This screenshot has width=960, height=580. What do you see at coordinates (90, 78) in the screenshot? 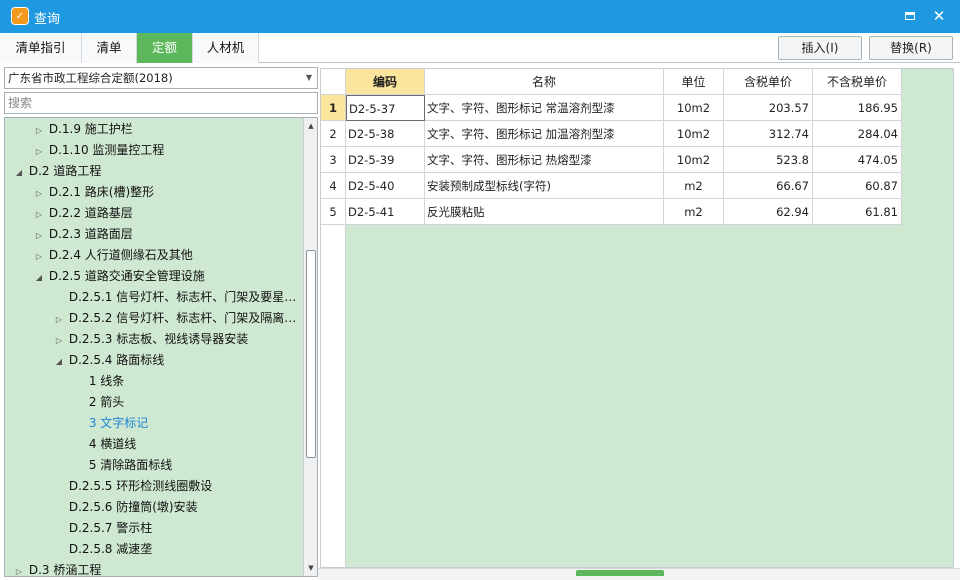
I see `quota-library-value: 广东省市政工程综合定额(2018)` at bounding box center [90, 78].